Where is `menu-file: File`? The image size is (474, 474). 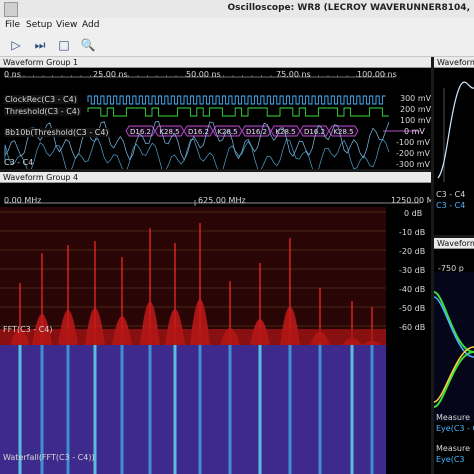
menu-file: File is located at coordinates (12, 25).